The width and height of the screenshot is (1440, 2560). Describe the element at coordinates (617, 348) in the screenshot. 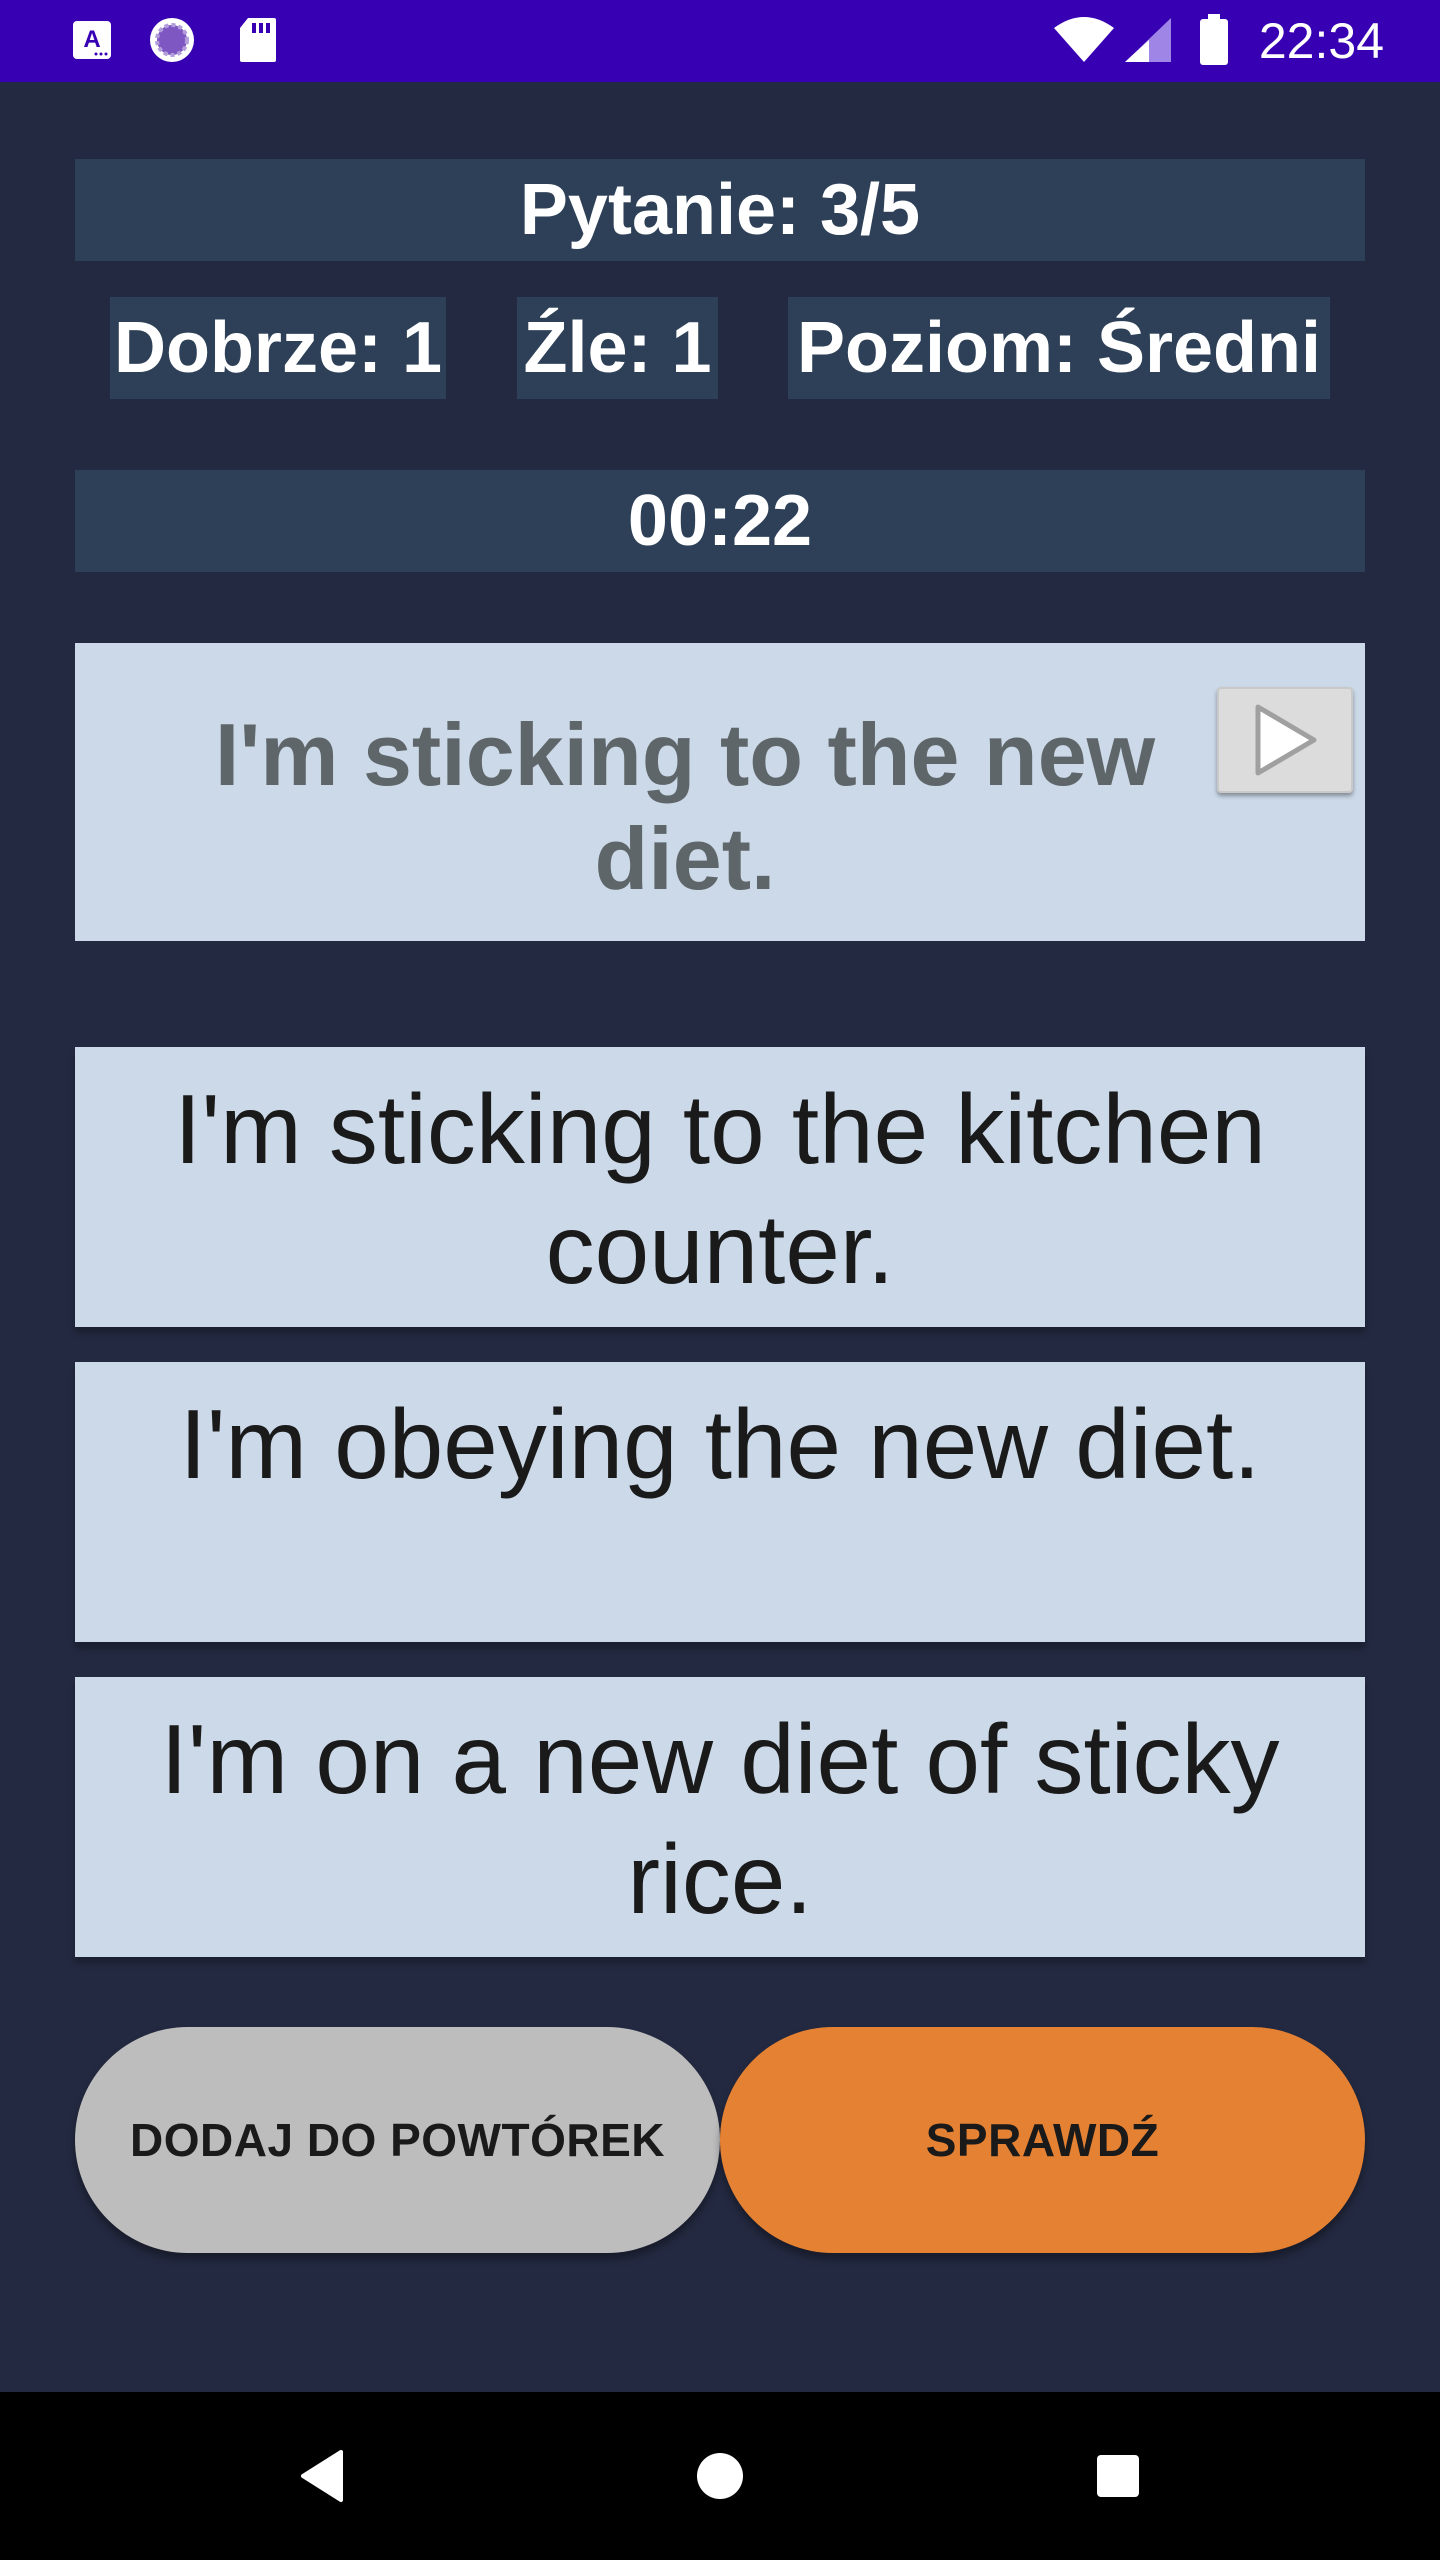

I see `wrong-count: Źle: 1` at that location.